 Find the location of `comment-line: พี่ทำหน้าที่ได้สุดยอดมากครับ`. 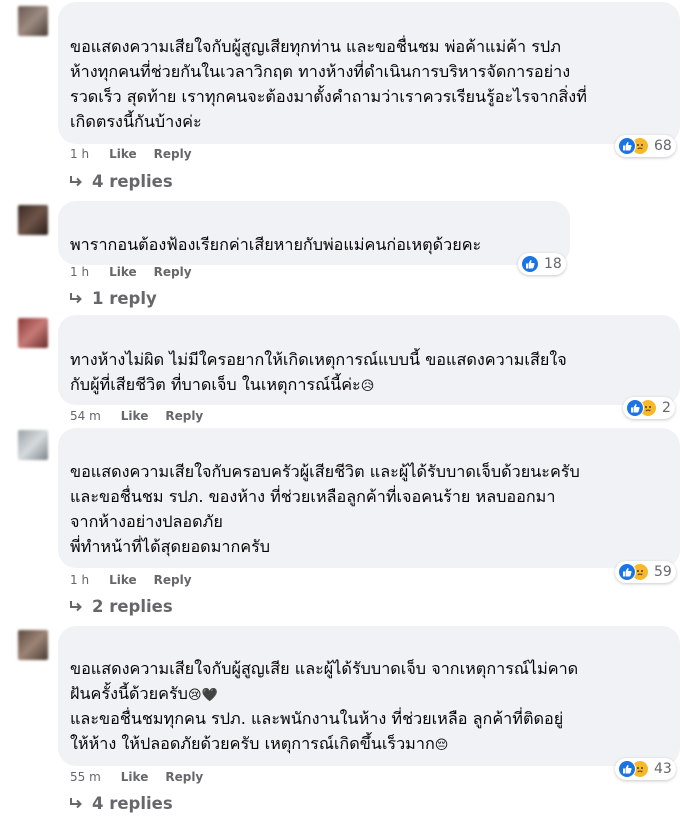

comment-line: พี่ทำหน้าที่ได้สุดยอดมากครับ is located at coordinates (170, 546).